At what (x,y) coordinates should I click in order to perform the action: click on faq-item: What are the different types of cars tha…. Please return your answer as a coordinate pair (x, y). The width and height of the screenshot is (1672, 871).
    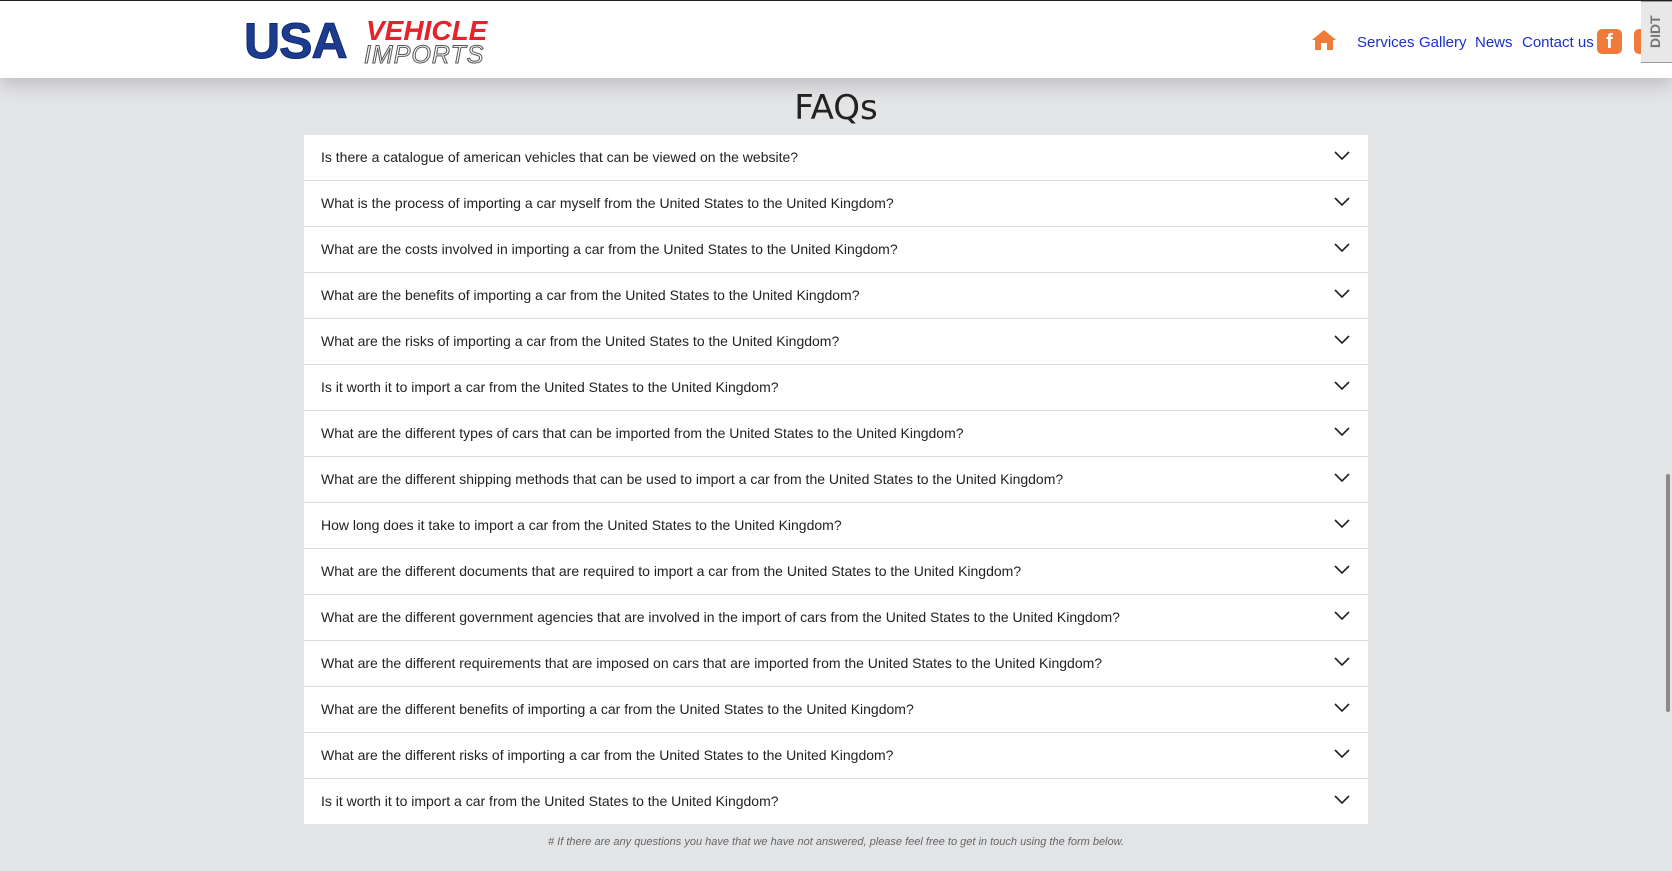
    Looking at the image, I should click on (836, 434).